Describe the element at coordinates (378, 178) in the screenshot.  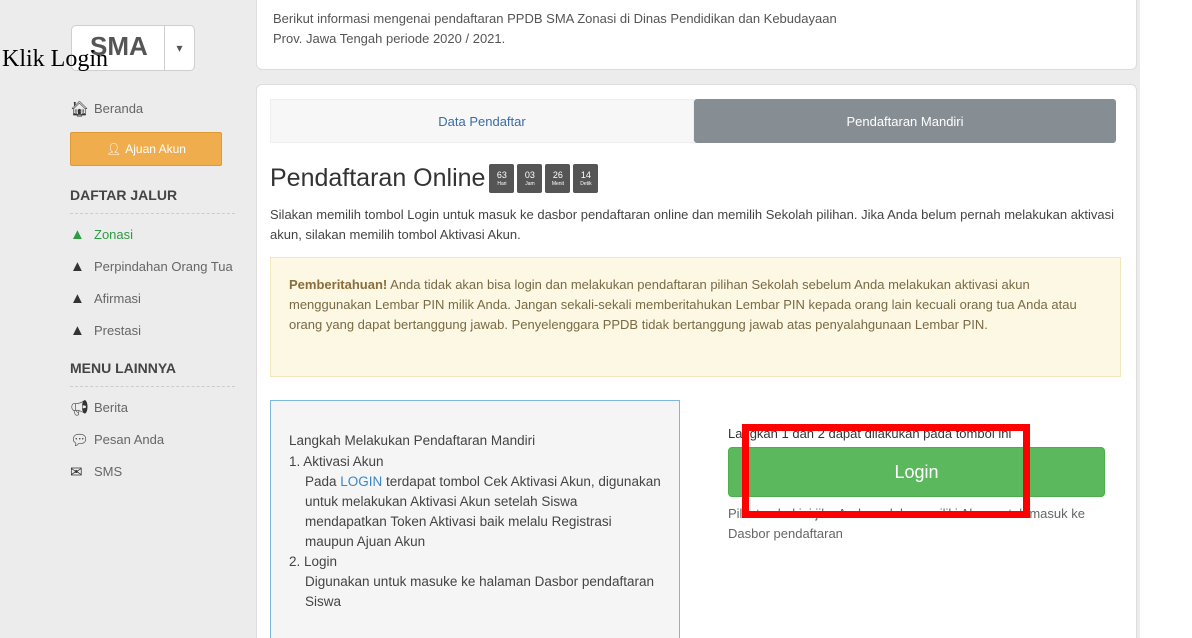
I see `page-title: Pendaftaran Online` at that location.